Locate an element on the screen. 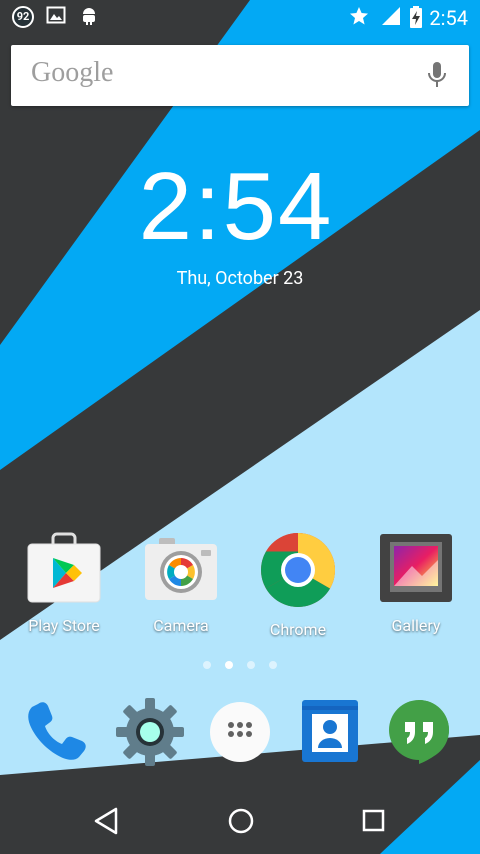 This screenshot has width=480, height=854. battery-charging-icon is located at coordinates (416, 17).